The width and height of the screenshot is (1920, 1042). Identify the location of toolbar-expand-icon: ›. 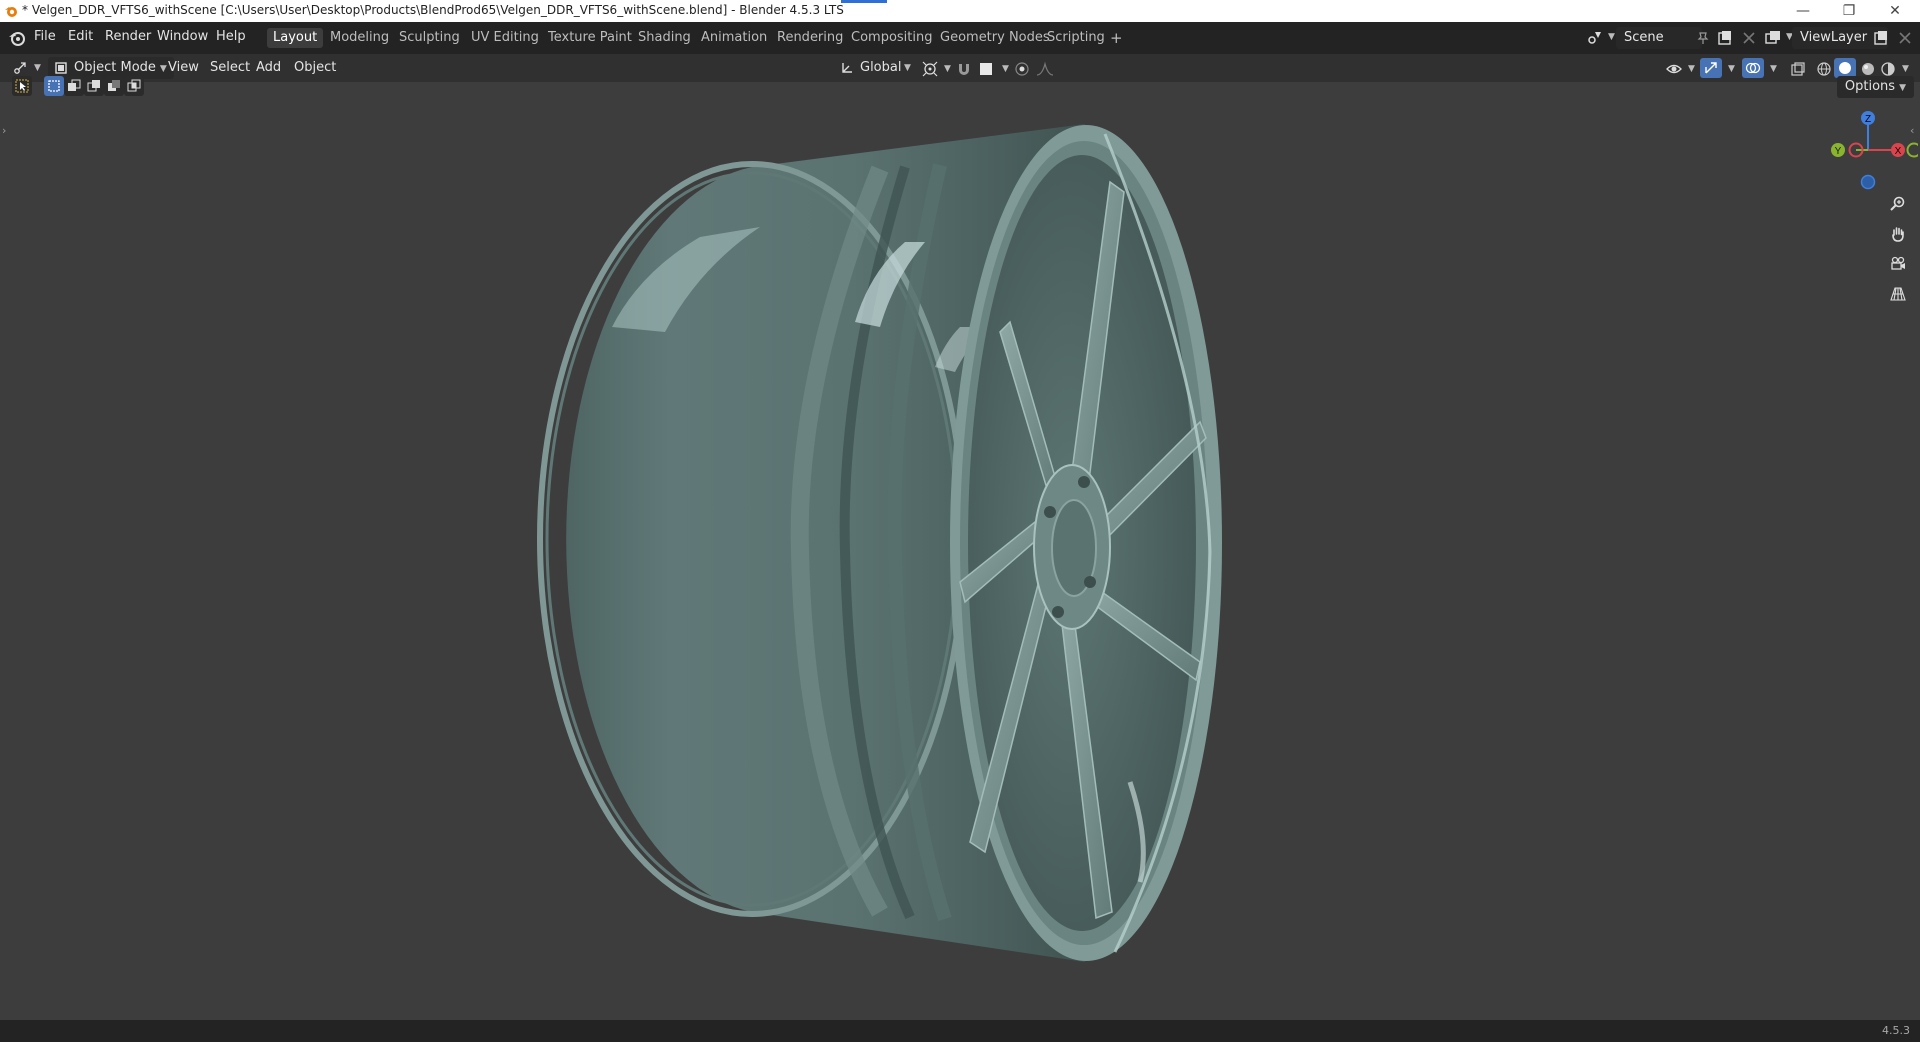
(4, 130).